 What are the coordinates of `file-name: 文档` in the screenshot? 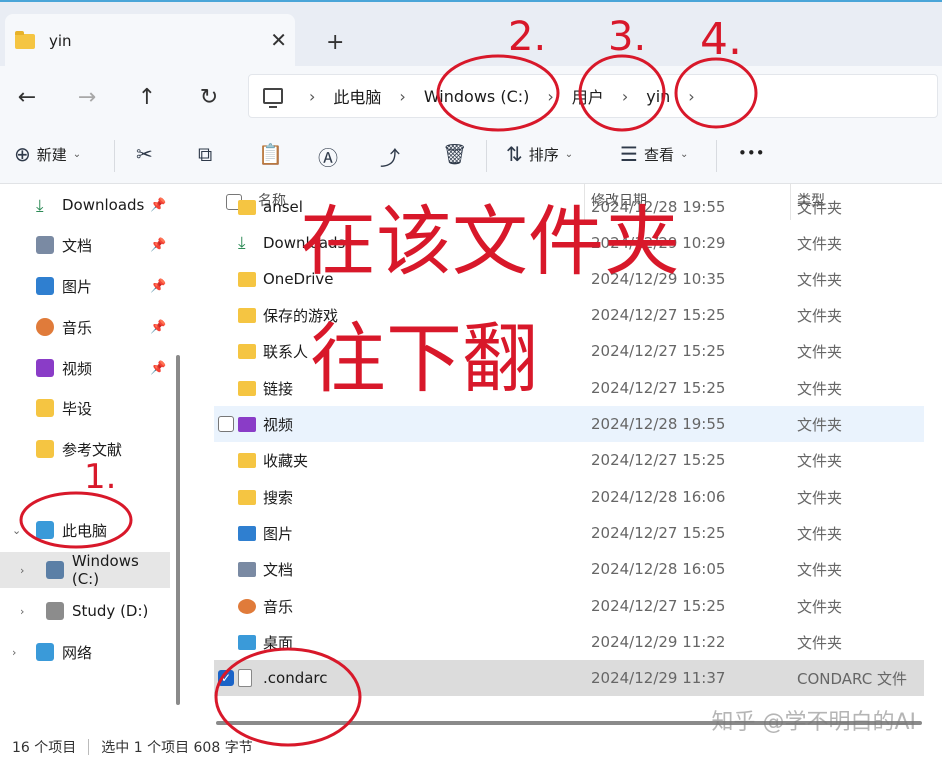 It's located at (278, 569).